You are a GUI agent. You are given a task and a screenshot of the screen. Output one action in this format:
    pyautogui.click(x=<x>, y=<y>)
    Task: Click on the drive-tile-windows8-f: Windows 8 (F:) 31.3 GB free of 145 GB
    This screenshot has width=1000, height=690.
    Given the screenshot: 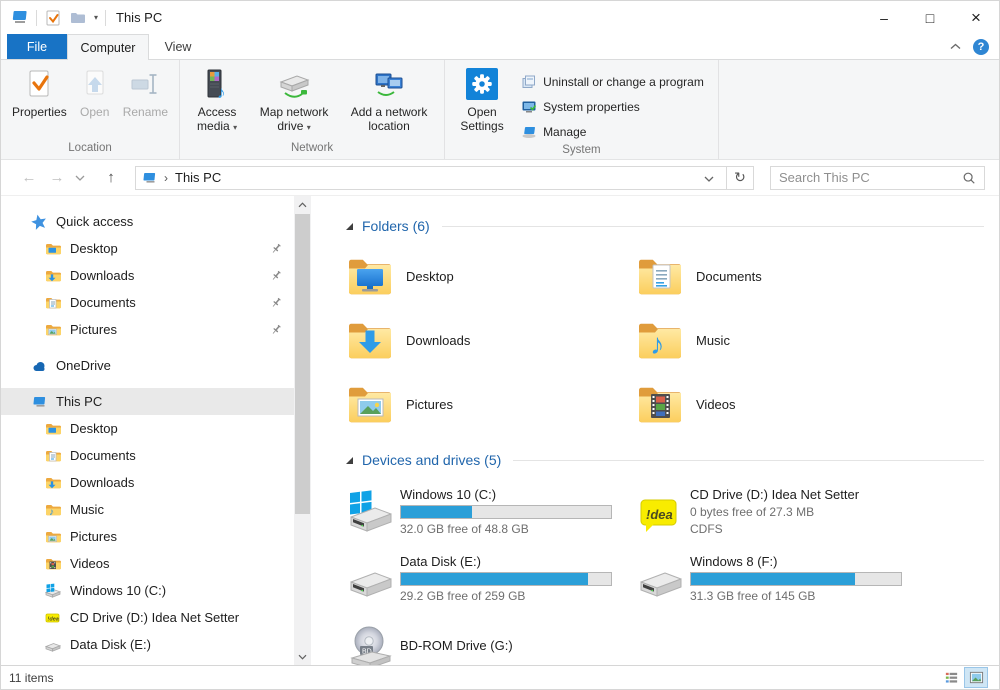 What is the action you would take?
    pyautogui.click(x=781, y=578)
    